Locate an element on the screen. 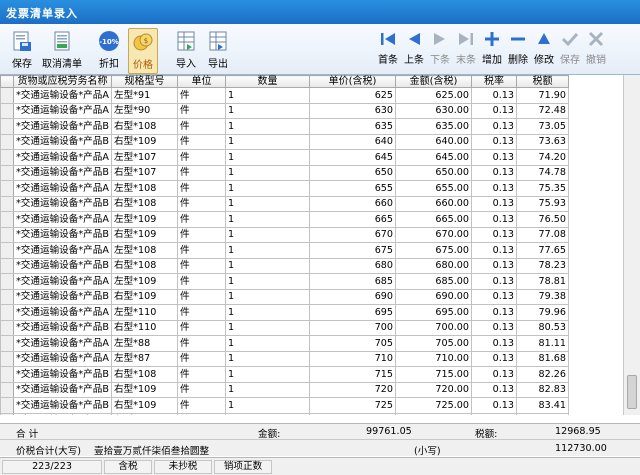 Image resolution: width=640 pixels, height=475 pixels. table-row: *交通运输设备*产品B 右型*108 件 1 660 660.00 0.13 75.93 is located at coordinates (284, 203).